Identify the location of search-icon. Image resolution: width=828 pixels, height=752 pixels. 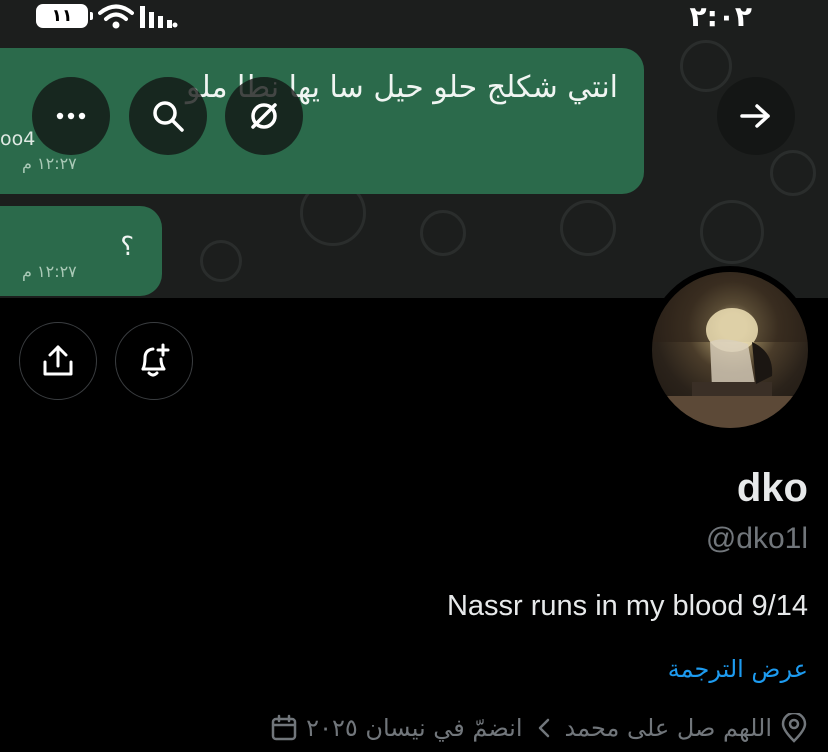
(168, 116).